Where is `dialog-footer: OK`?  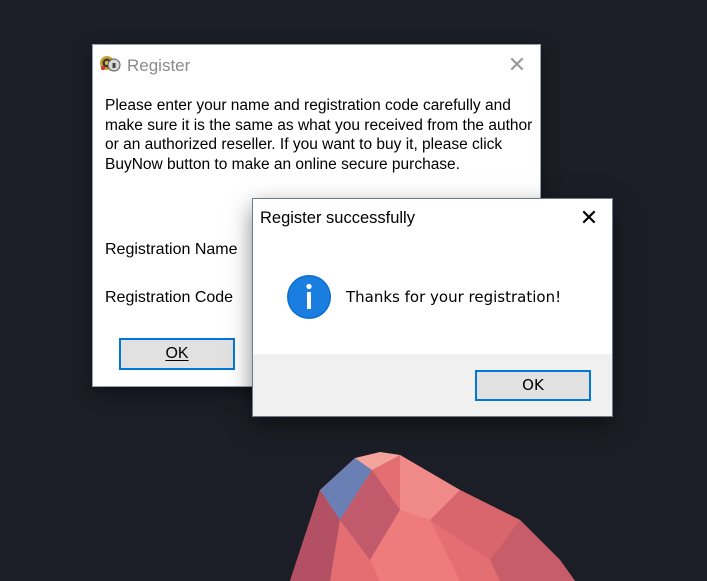
dialog-footer: OK is located at coordinates (432, 385).